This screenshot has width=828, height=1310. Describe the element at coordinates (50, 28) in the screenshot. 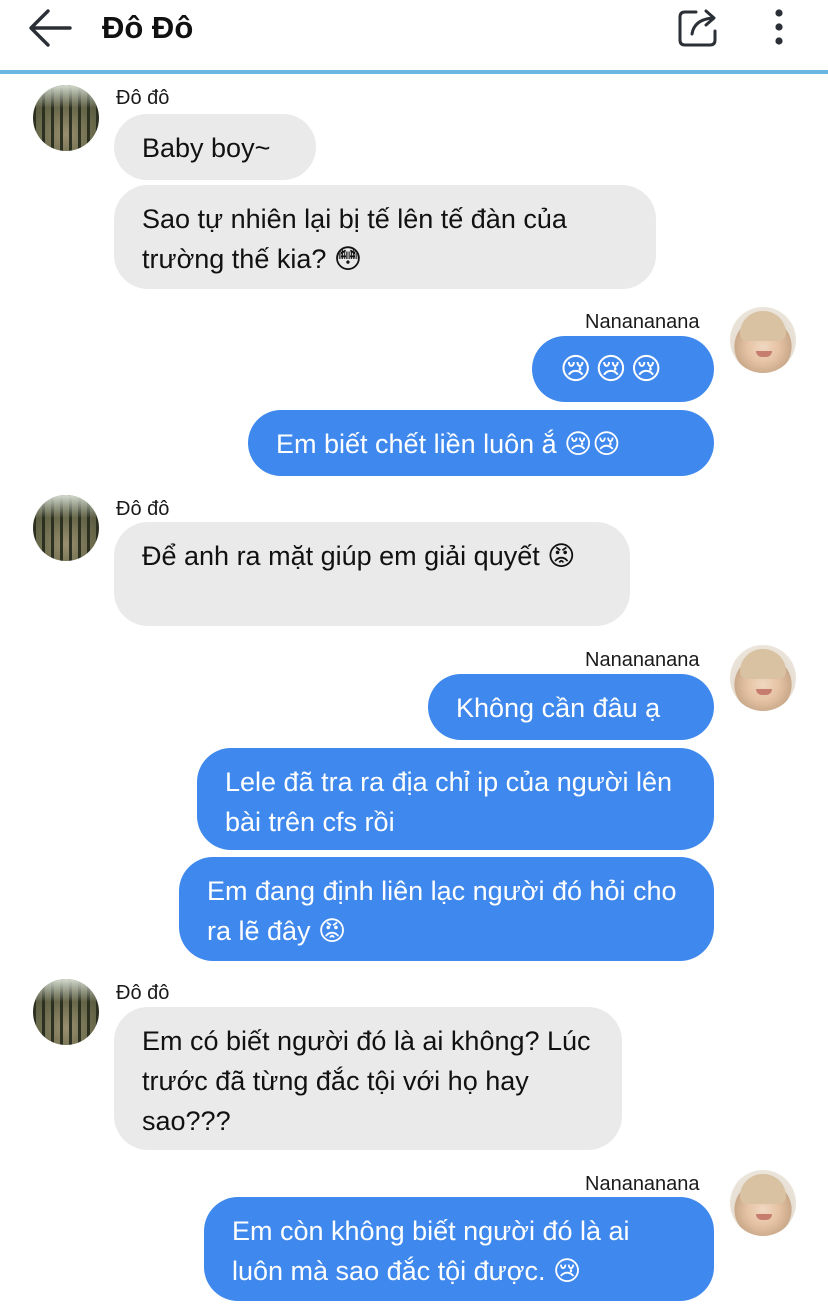

I see `back-arrow-icon` at that location.